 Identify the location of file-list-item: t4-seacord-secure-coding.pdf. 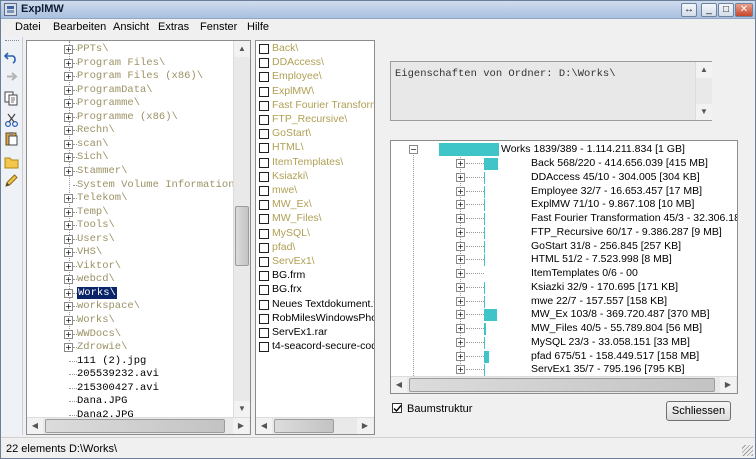
(315, 347).